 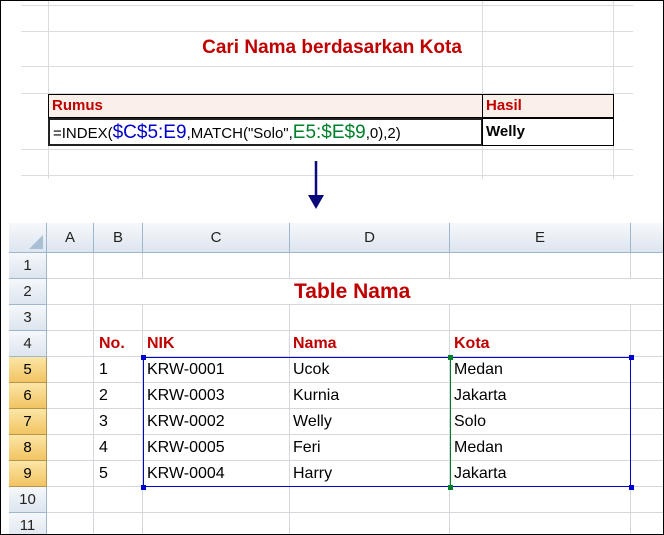 What do you see at coordinates (28, 266) in the screenshot?
I see `row-header-1: 1` at bounding box center [28, 266].